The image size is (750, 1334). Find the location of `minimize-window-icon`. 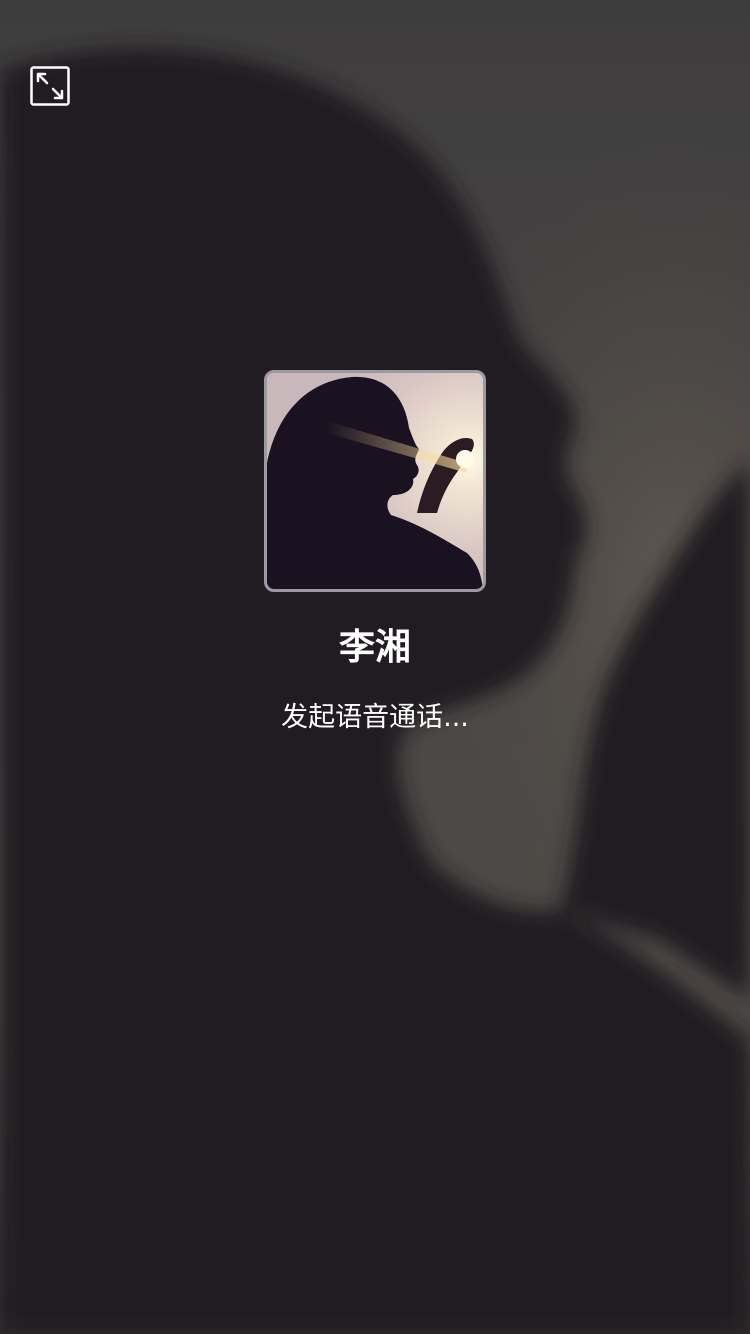

minimize-window-icon is located at coordinates (50, 86).